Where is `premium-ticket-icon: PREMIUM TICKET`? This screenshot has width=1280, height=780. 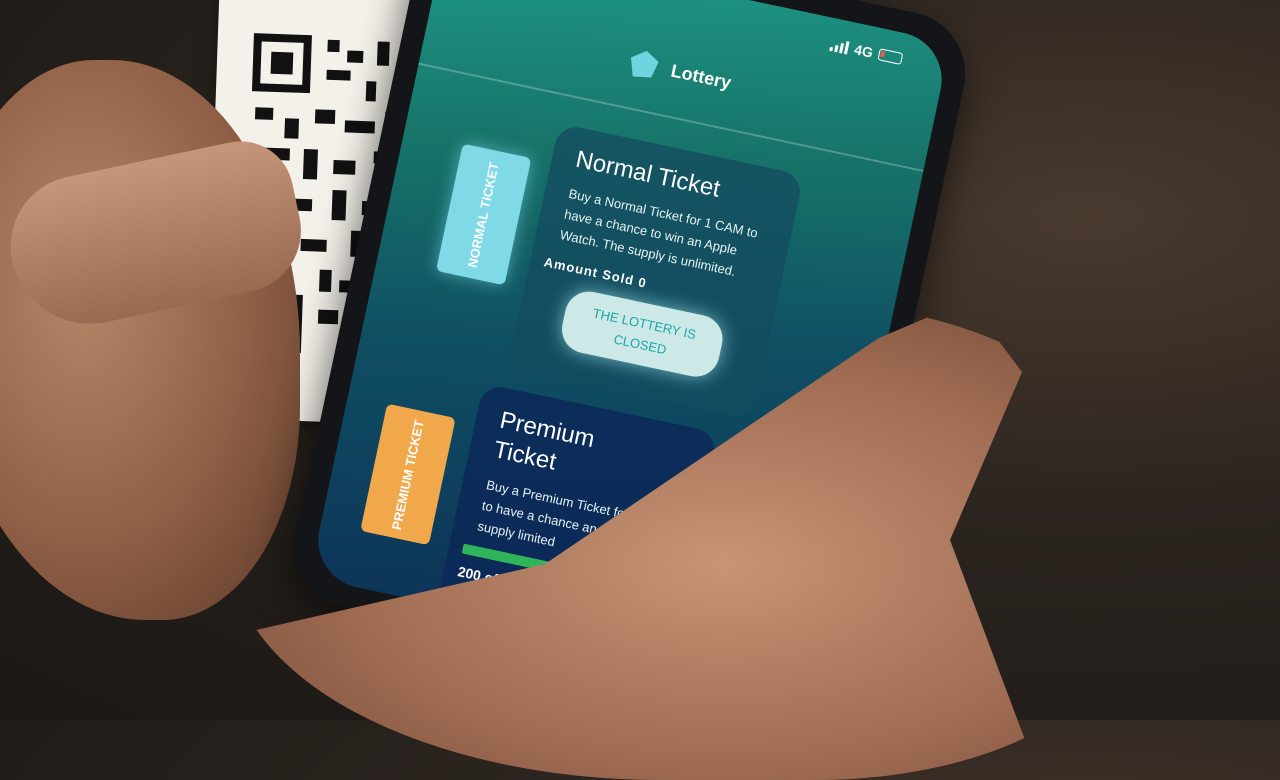
premium-ticket-icon: PREMIUM TICKET is located at coordinates (408, 474).